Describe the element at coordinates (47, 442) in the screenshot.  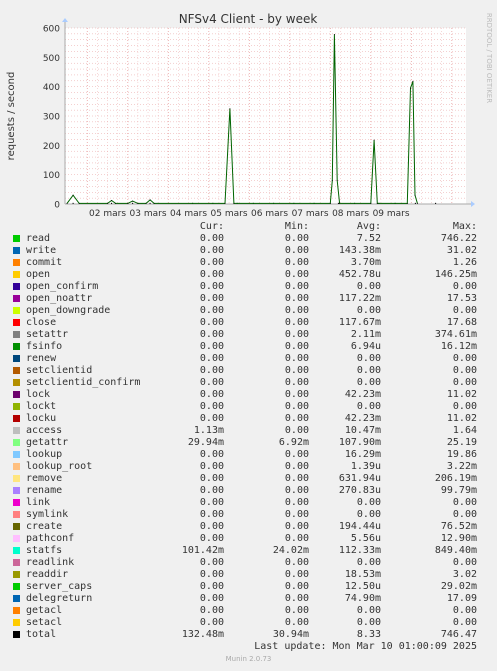
I see `legend-name: getattr` at that location.